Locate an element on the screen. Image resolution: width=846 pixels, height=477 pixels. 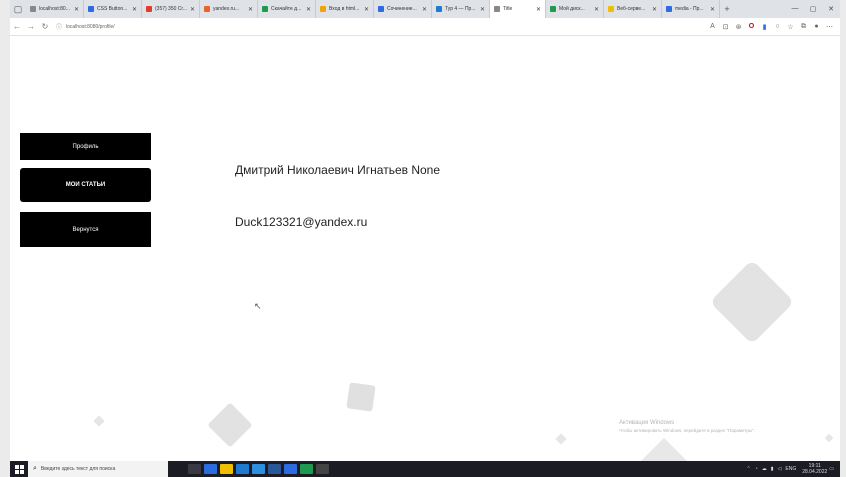
browser-tab: Тур 4 — Пр... ✕ is located at coordinates (461, 9).